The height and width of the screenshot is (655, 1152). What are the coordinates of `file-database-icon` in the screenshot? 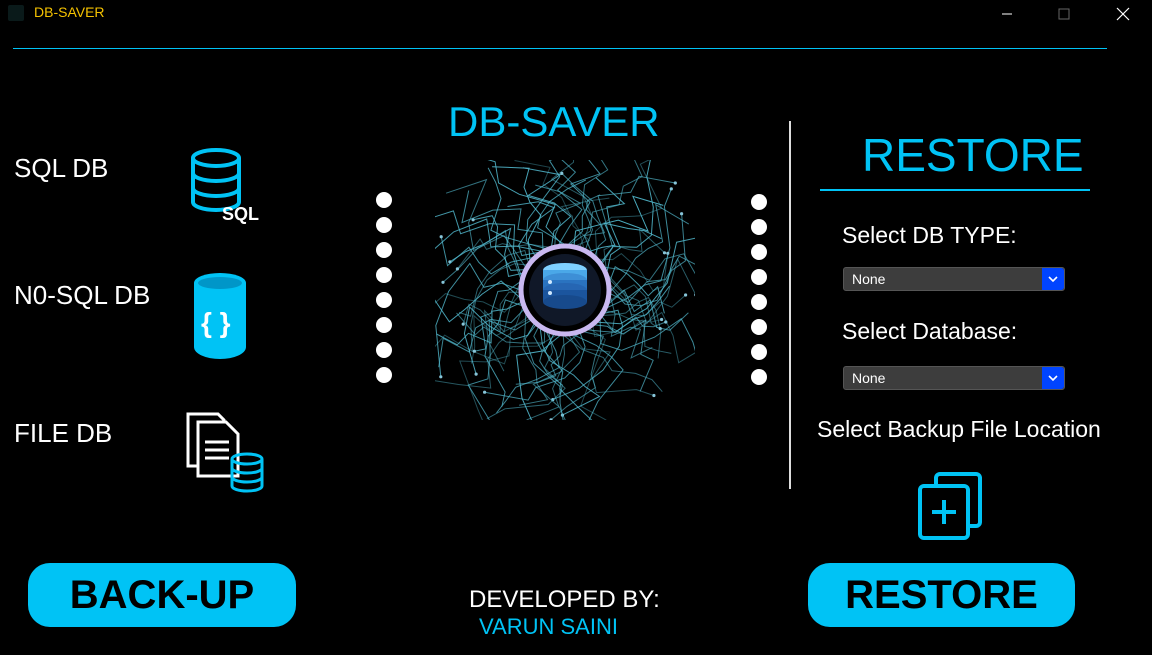 It's located at (226, 453).